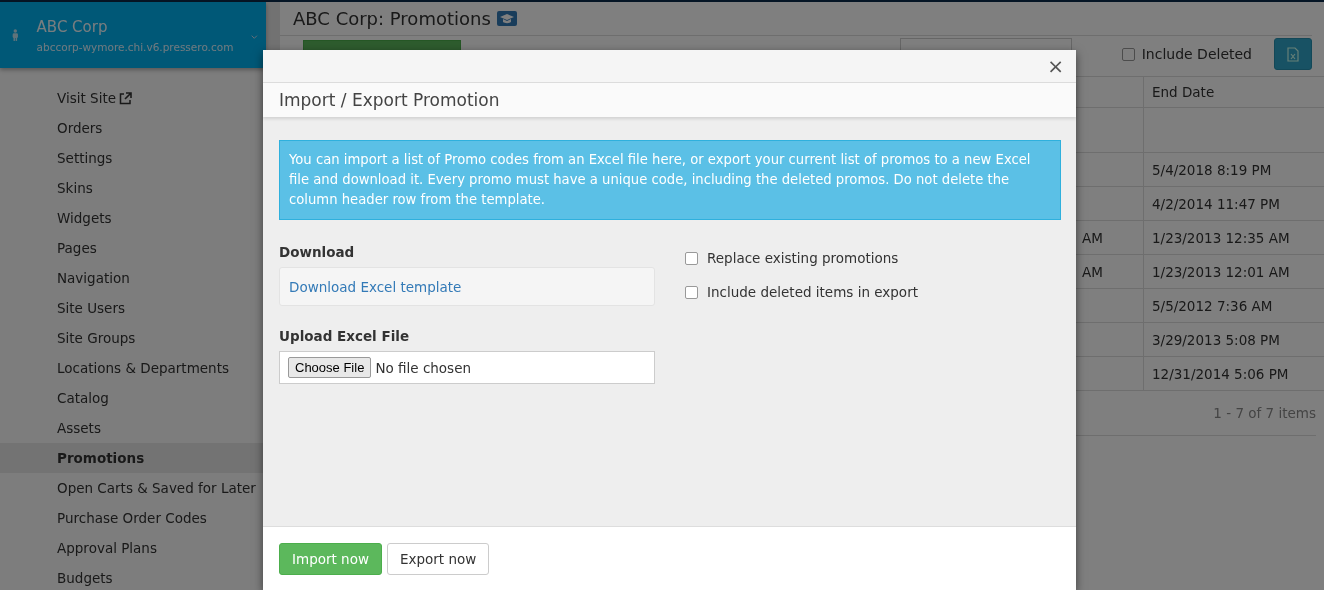  I want to click on file-input: Choose File No file chosen, so click(467, 367).